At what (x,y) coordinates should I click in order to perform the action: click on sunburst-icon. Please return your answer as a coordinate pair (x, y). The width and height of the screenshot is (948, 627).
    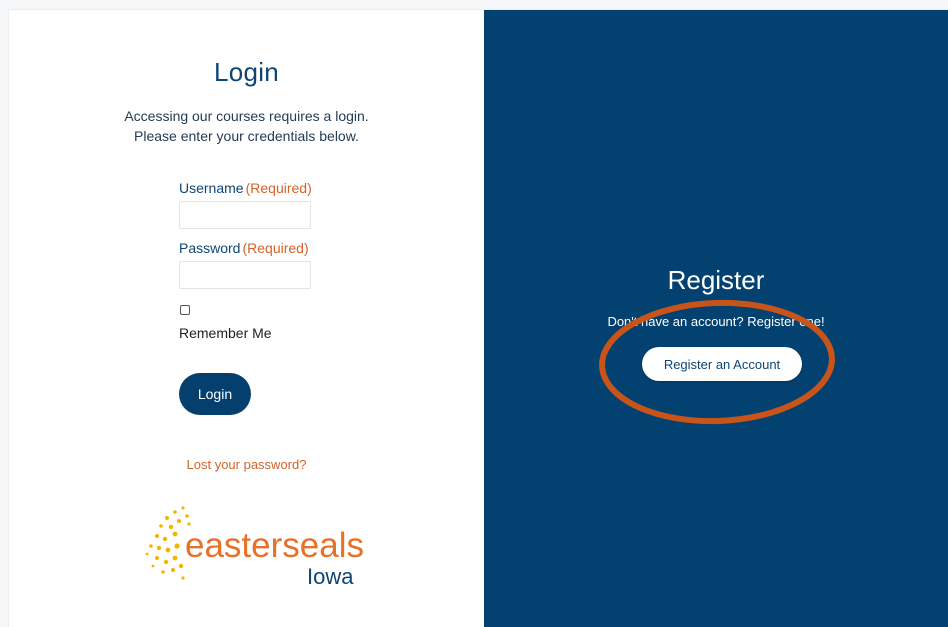
    Looking at the image, I should click on (168, 543).